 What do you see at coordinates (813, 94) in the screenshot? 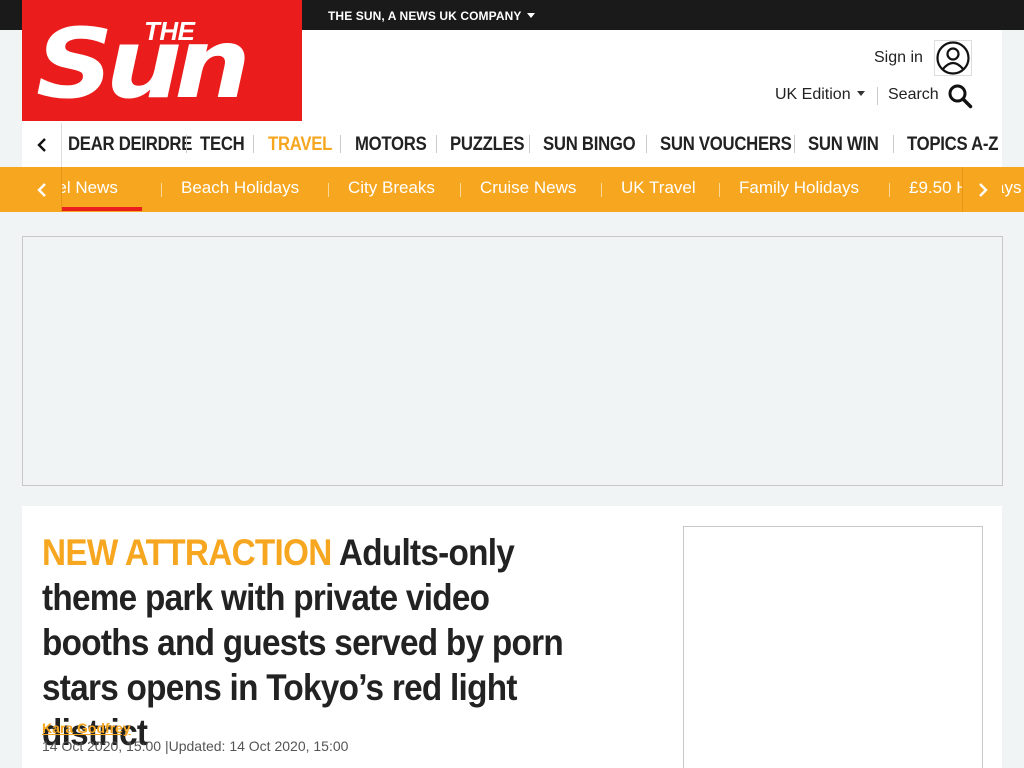
I see `edition-label: UK Edition` at bounding box center [813, 94].